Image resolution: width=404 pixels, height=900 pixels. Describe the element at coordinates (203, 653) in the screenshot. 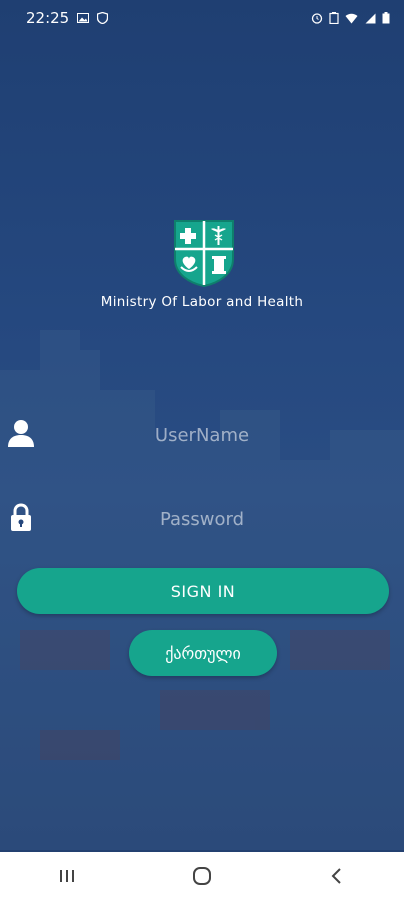

I see `language-toggle-button: ქართული` at that location.